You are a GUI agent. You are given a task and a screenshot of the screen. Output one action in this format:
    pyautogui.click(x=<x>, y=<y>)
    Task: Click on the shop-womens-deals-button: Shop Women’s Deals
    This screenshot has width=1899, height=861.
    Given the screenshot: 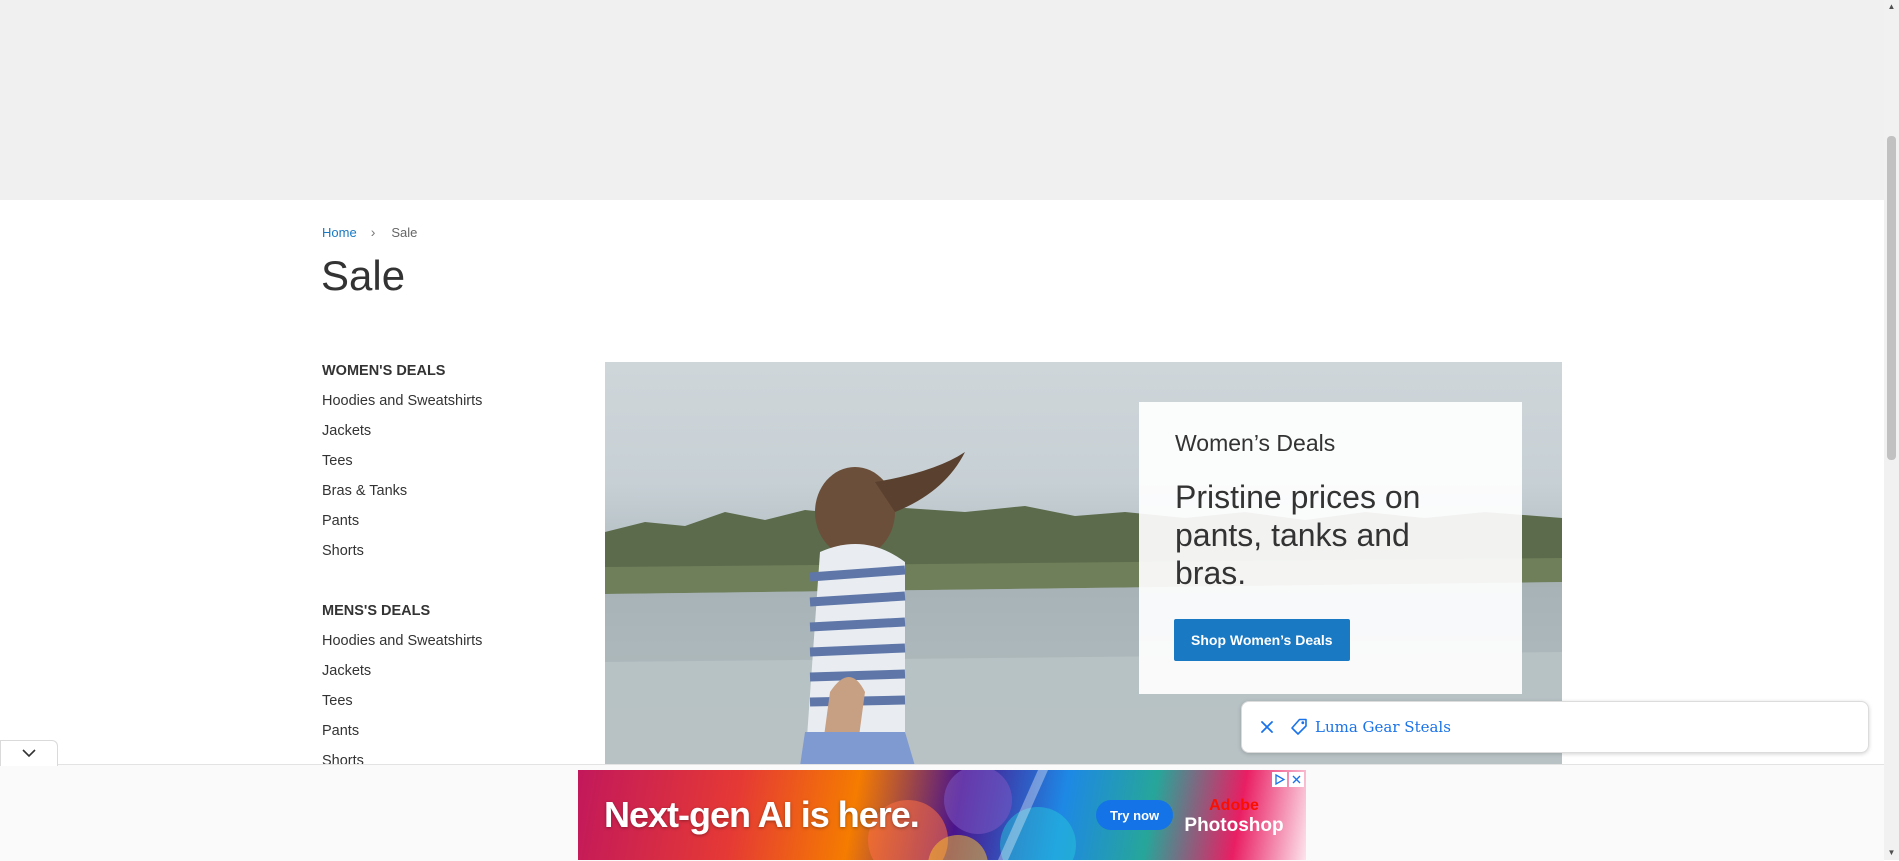 What is the action you would take?
    pyautogui.click(x=1262, y=640)
    